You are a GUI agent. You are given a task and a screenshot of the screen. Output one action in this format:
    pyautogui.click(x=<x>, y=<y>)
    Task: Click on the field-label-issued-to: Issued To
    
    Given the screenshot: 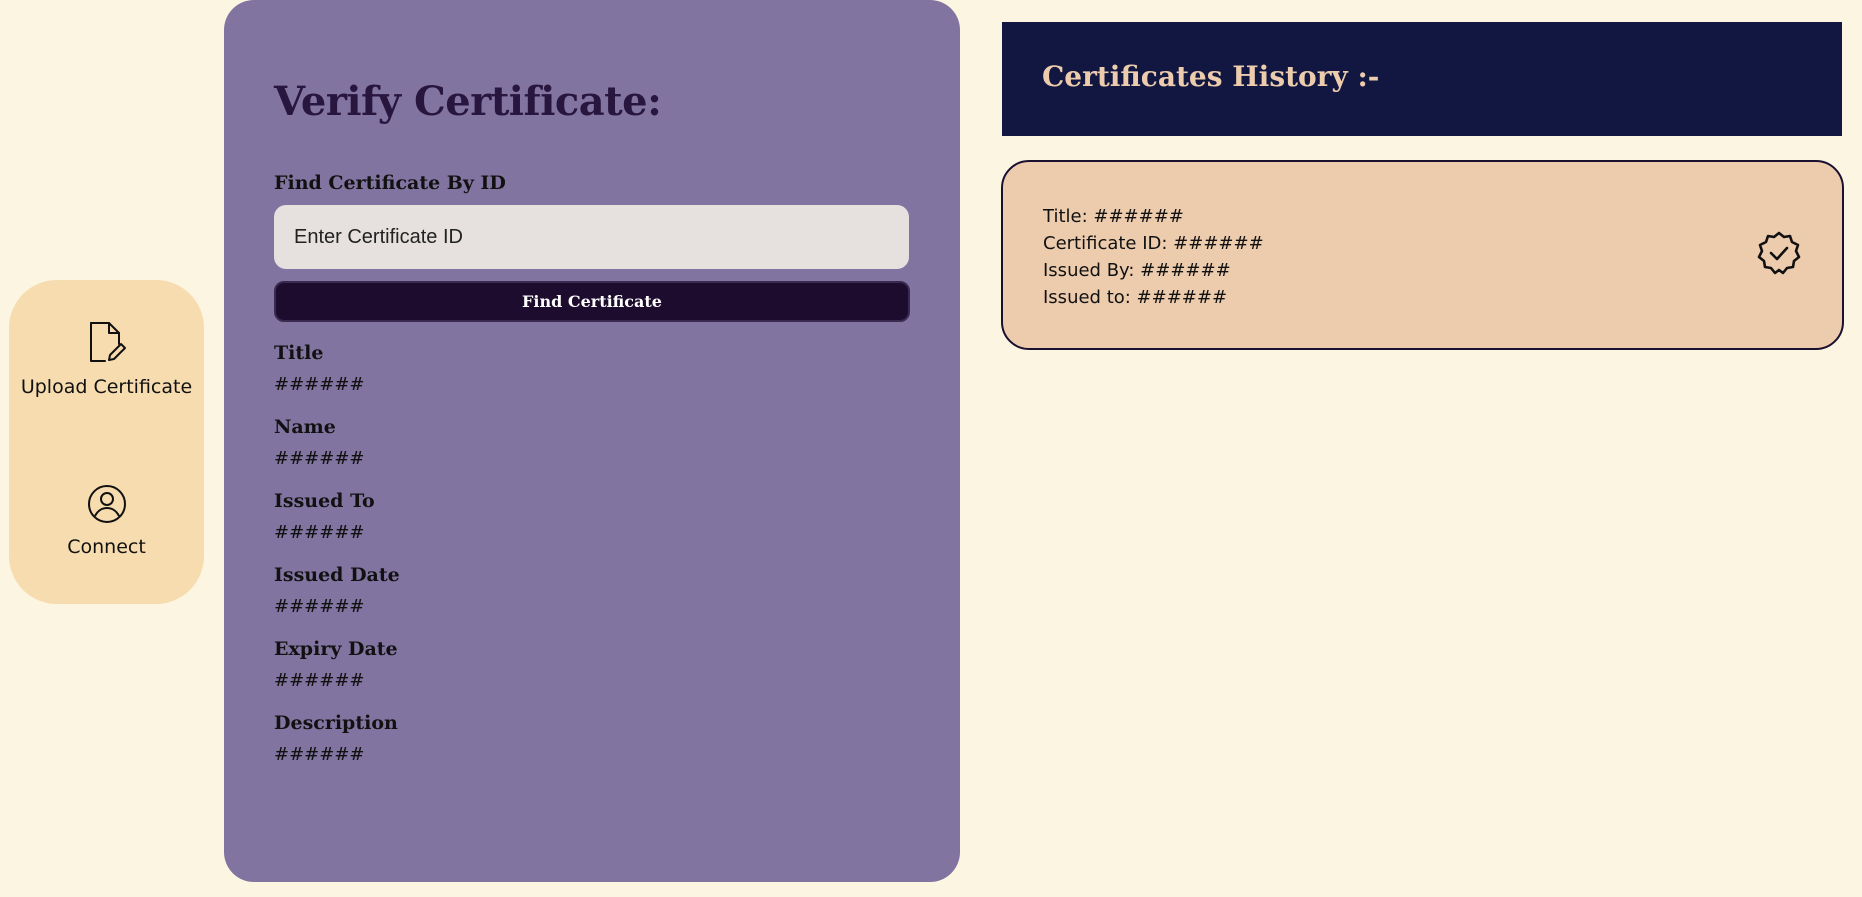 What is the action you would take?
    pyautogui.click(x=324, y=501)
    